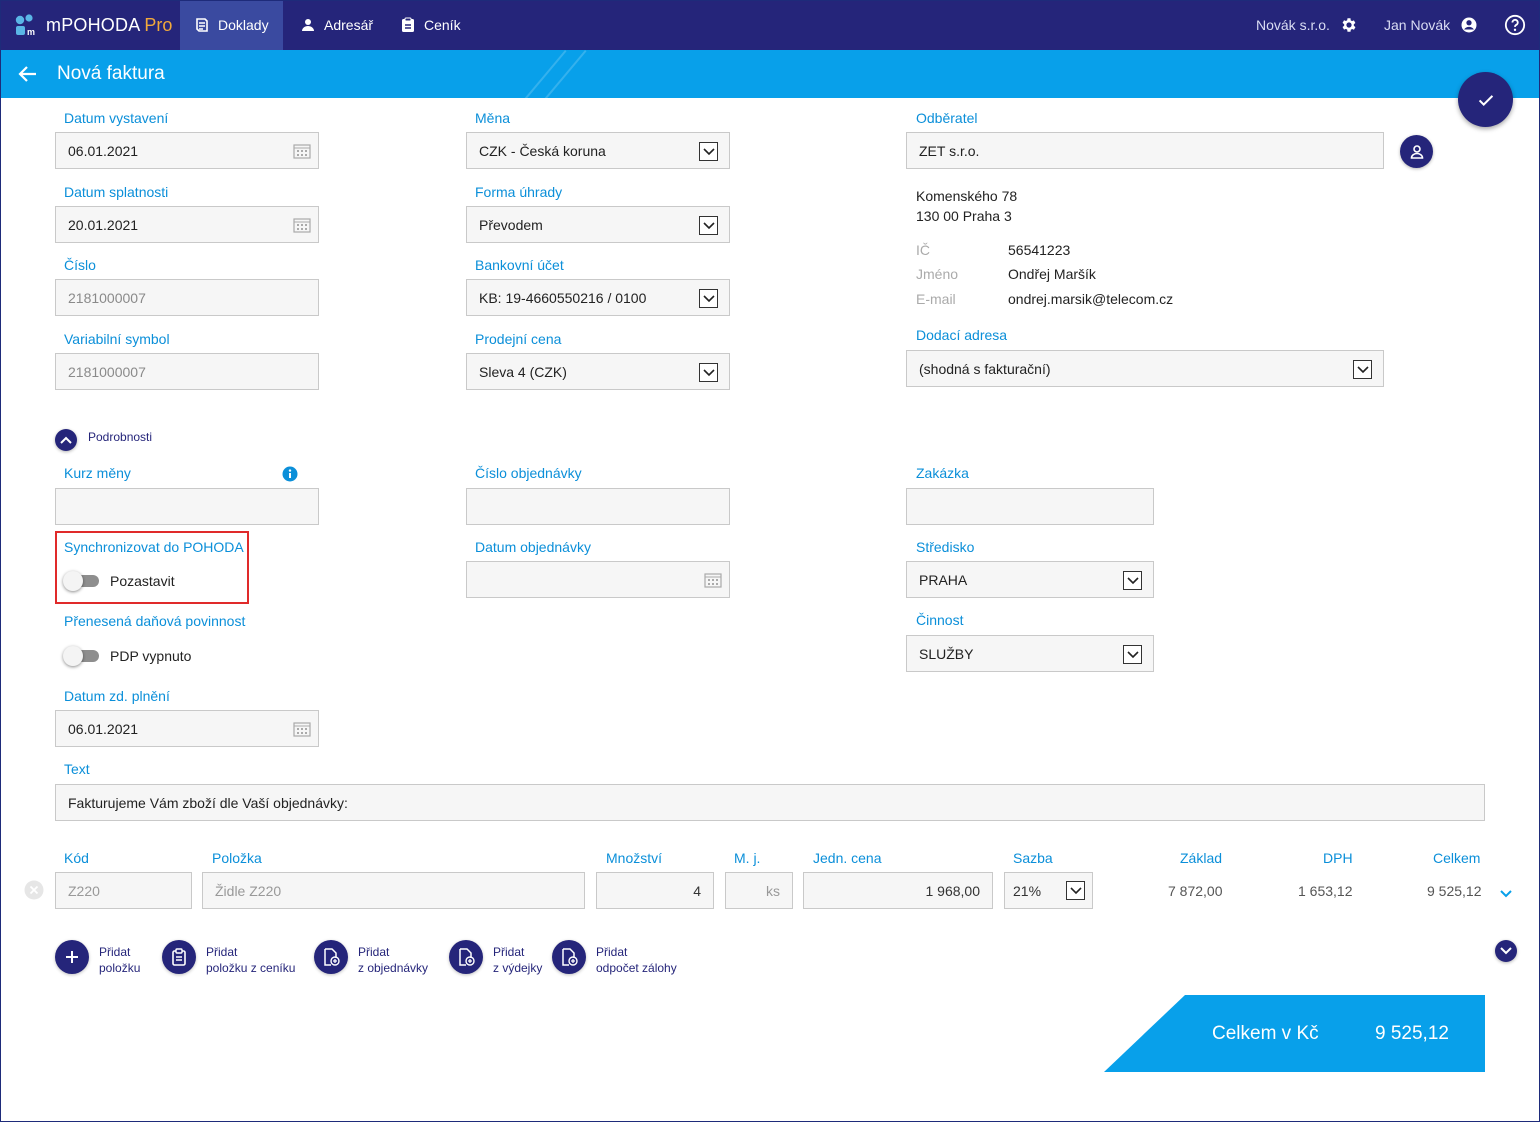  I want to click on prenesena-toggle, so click(81, 656).